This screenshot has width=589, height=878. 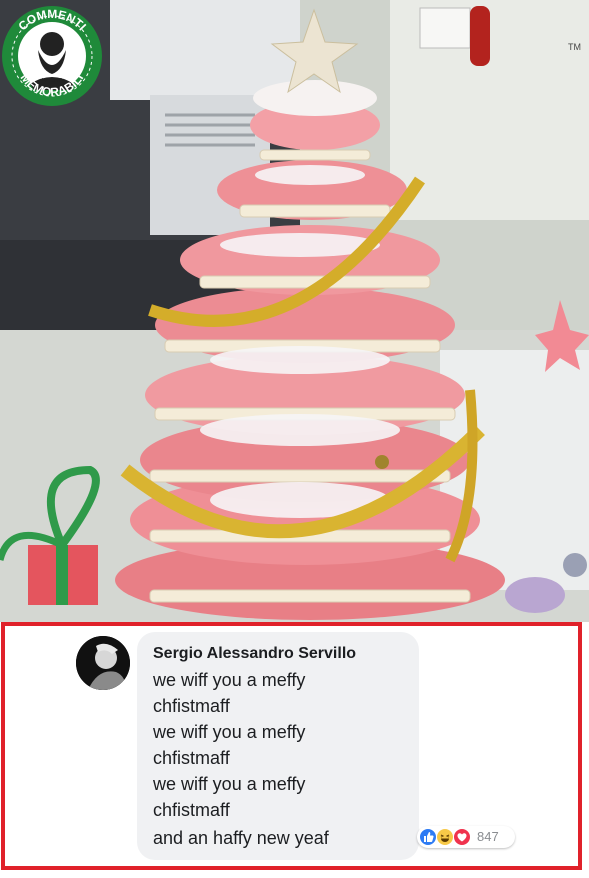 I want to click on commenti-memorabili-logo: COMMENTI MEMORABILI NATURE, so click(x=52, y=56).